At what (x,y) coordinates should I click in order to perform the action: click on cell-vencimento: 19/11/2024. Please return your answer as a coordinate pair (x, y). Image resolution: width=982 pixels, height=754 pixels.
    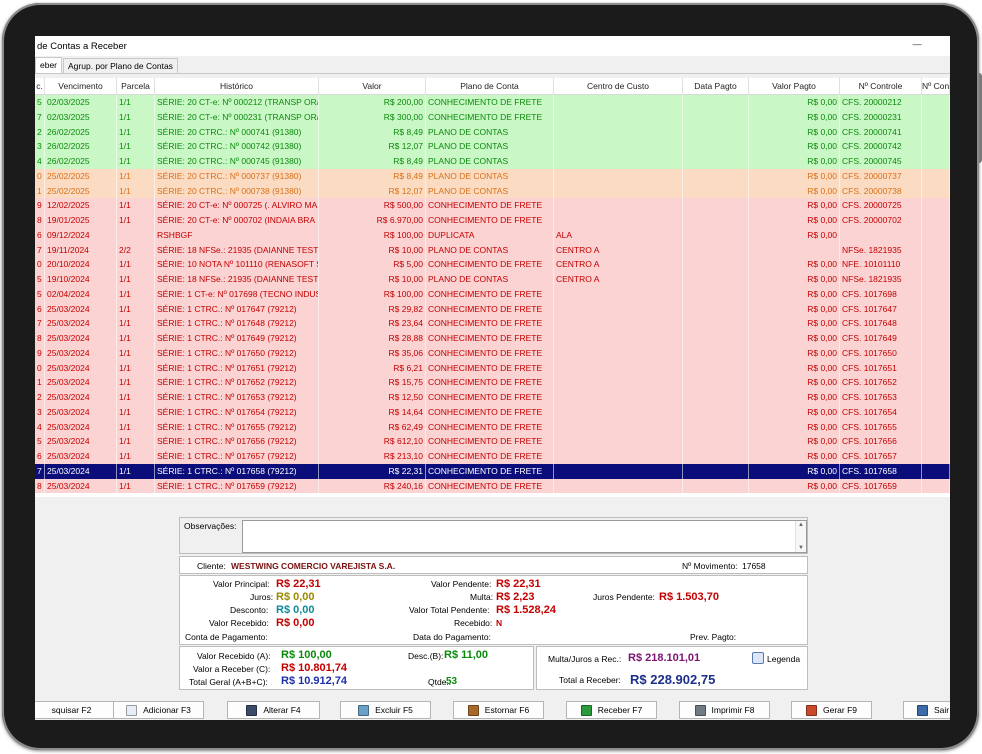
    Looking at the image, I should click on (81, 250).